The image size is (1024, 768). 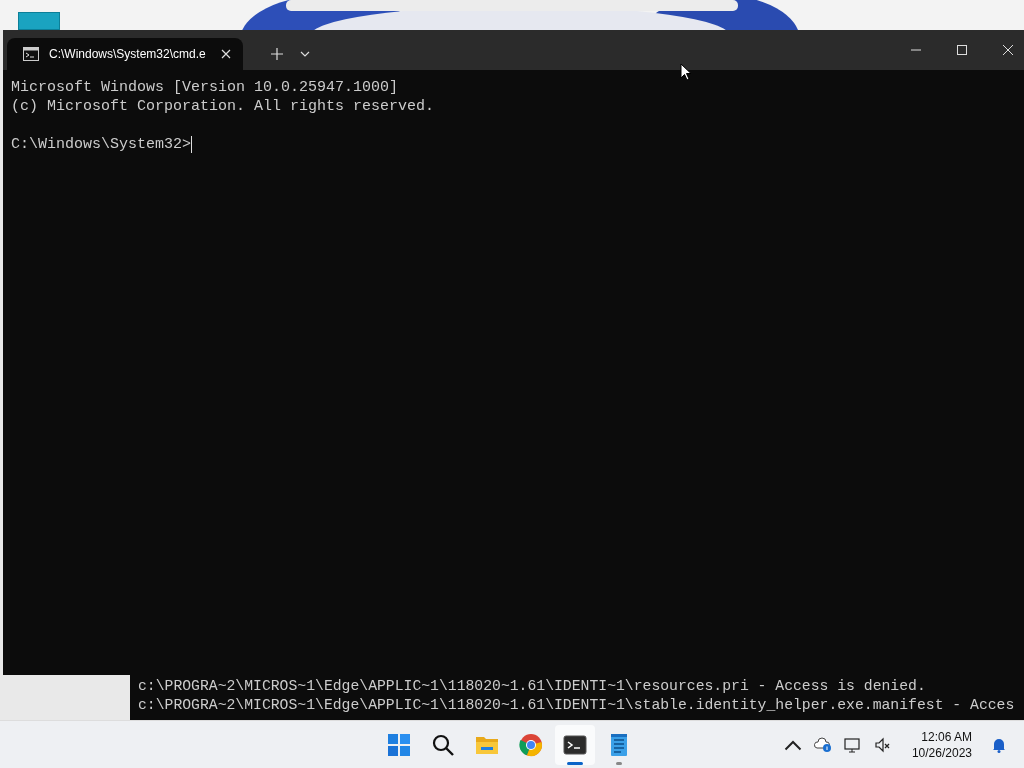 I want to click on maximize-icon, so click(x=962, y=50).